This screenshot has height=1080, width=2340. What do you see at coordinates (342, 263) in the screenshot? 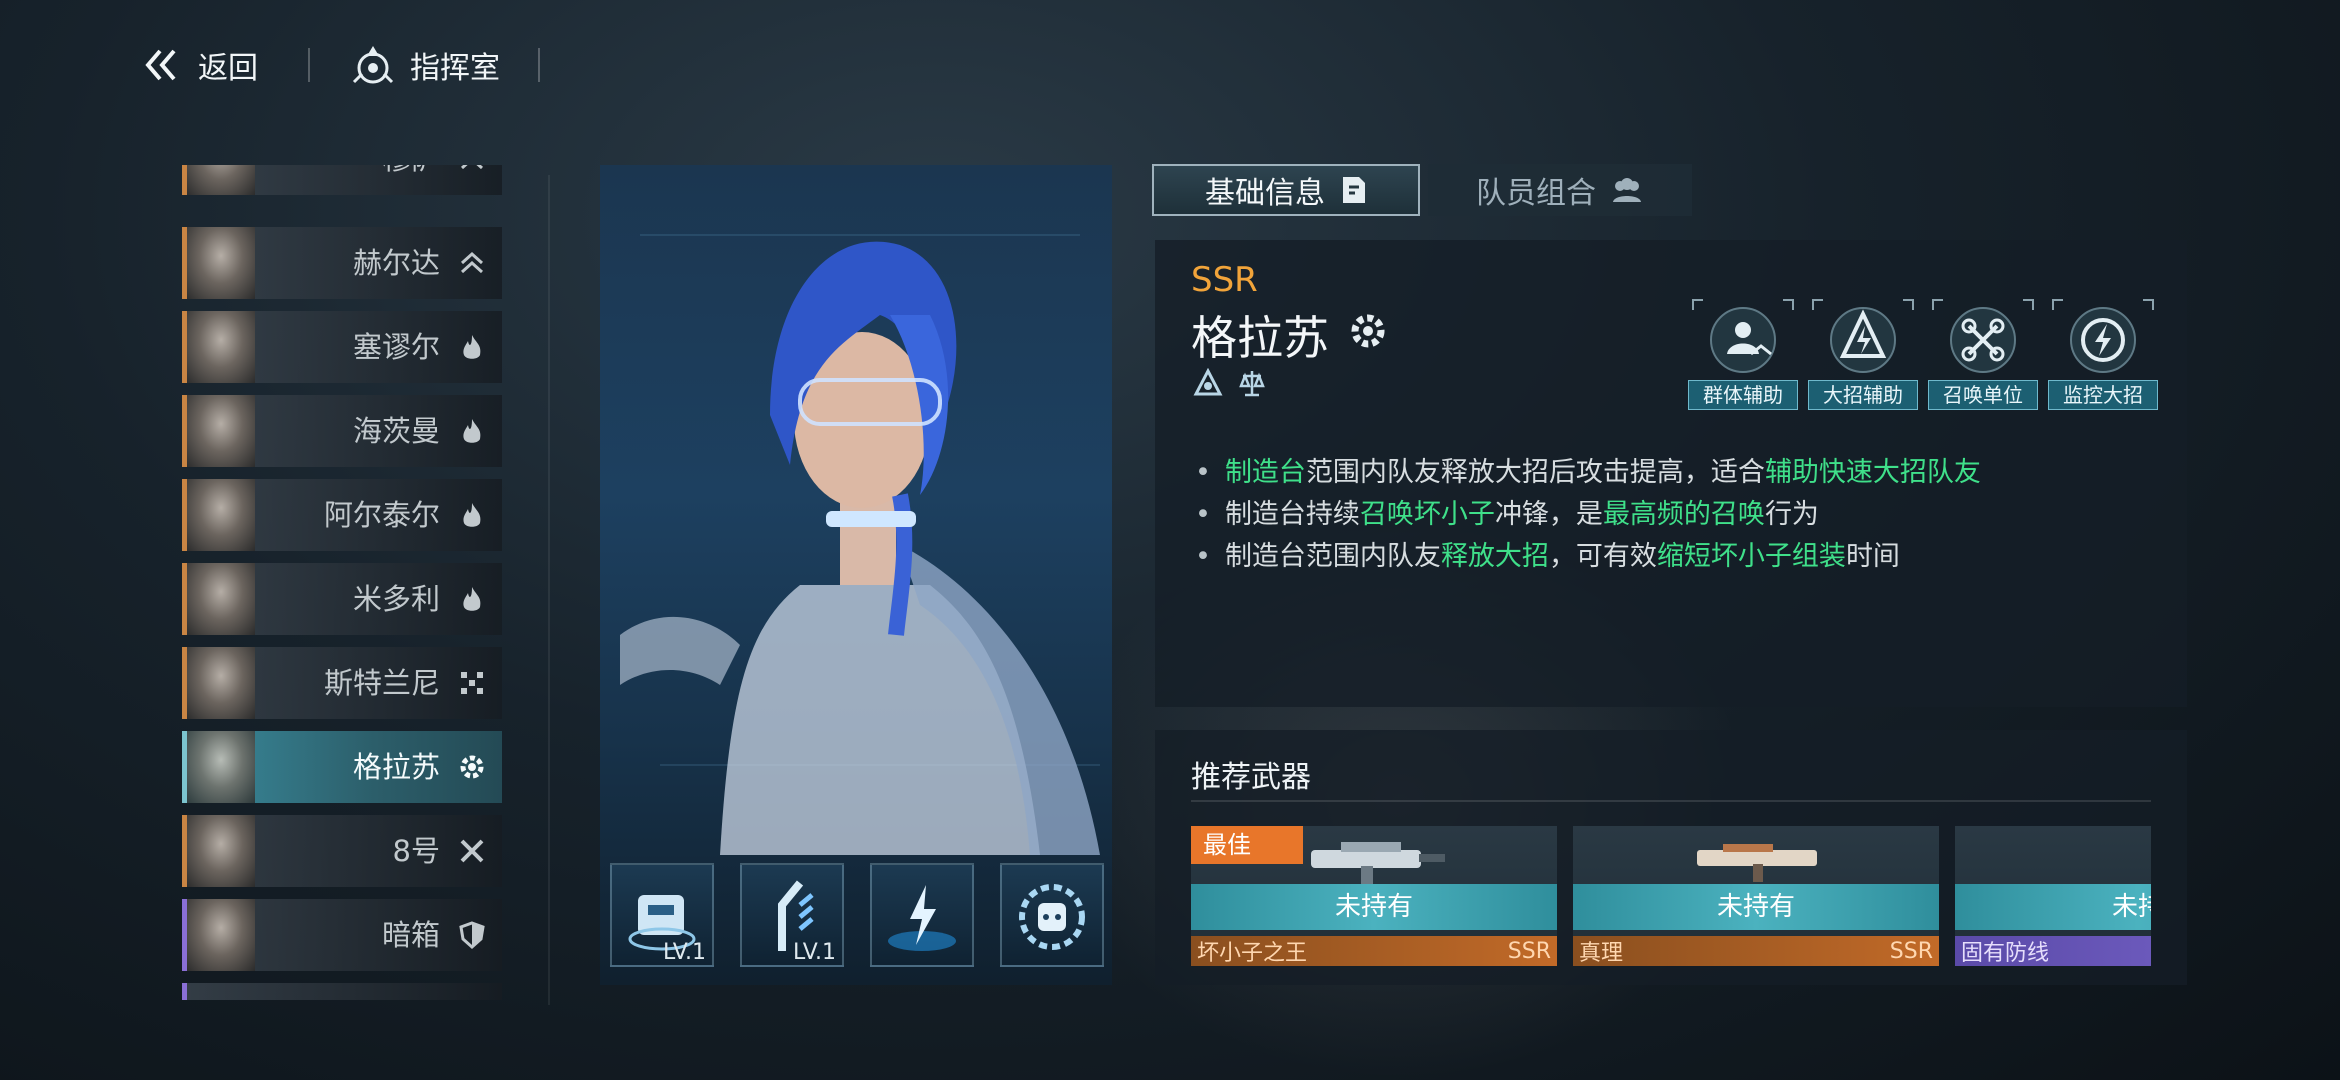
I see `character-list-item: 赫尔达` at bounding box center [342, 263].